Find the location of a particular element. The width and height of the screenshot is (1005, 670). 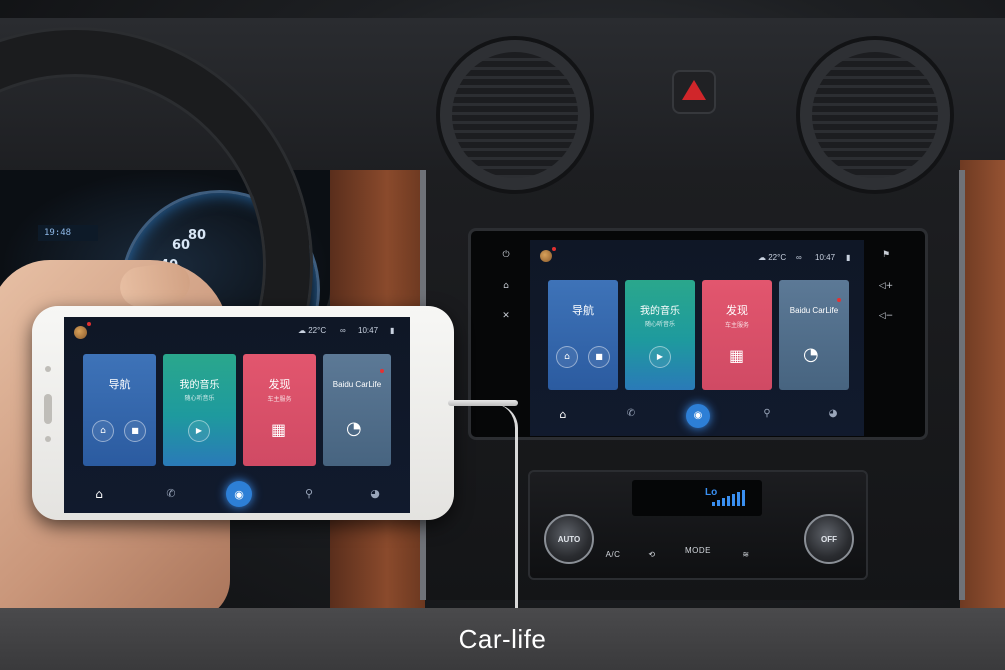

nav-home-button: ⌂ is located at coordinates (567, 357).